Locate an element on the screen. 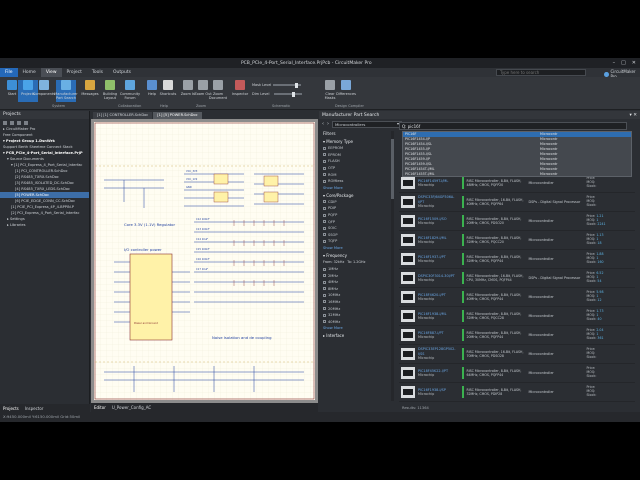  filter-option: PDIP is located at coordinates (357, 208).